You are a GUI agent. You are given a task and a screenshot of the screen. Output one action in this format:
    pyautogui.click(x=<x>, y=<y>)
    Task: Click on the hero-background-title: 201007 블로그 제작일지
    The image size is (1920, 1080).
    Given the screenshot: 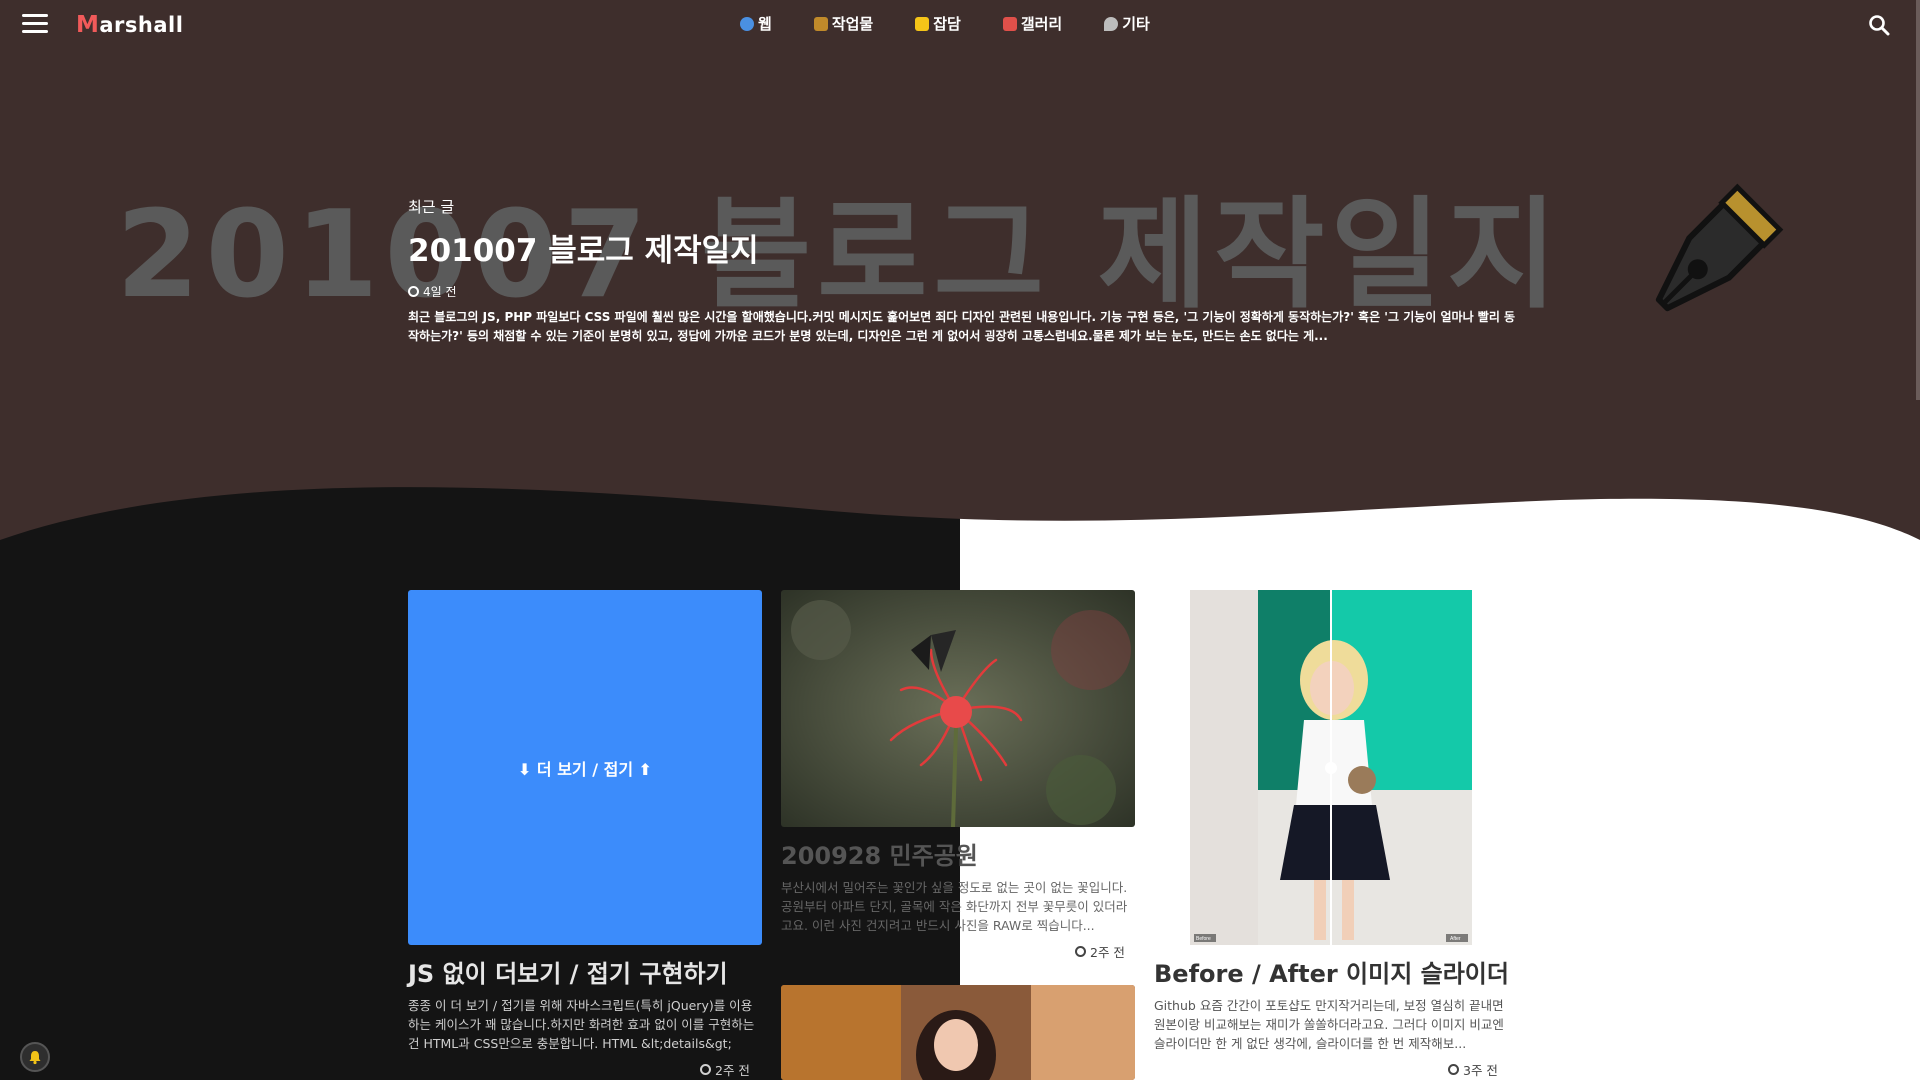 What is the action you would take?
    pyautogui.click(x=840, y=255)
    